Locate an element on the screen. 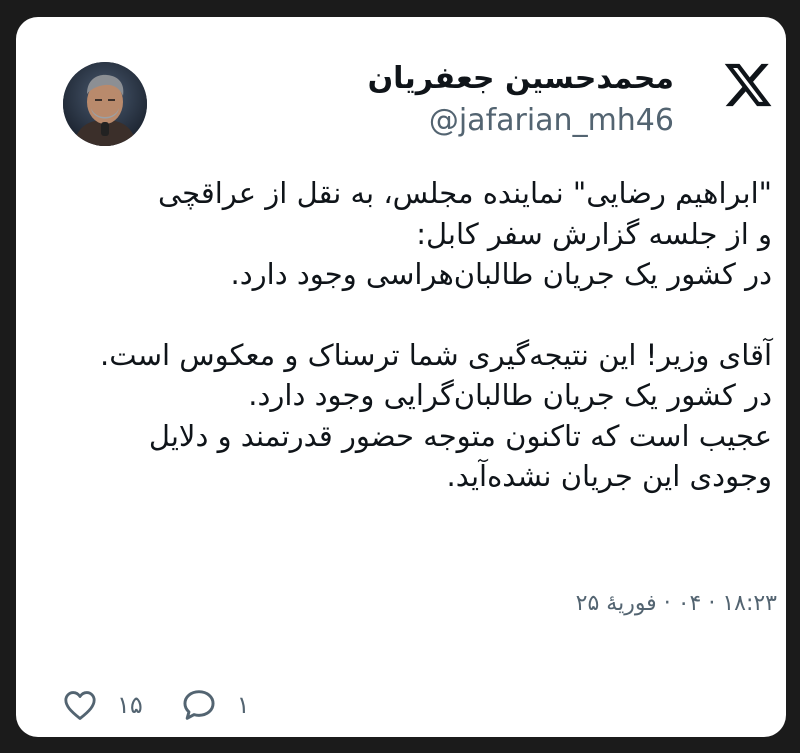  avatar is located at coordinates (105, 104).